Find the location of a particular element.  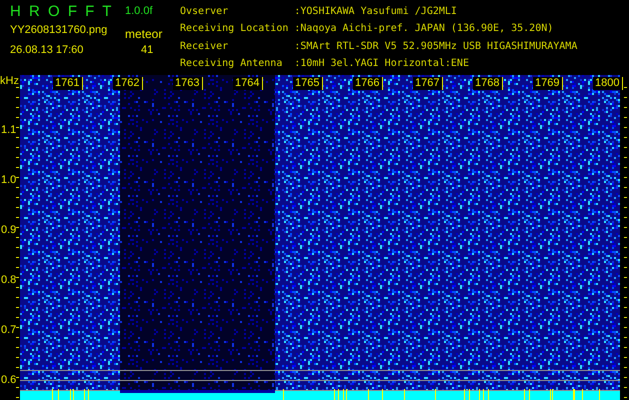

info-label: Receiving Antenna is located at coordinates (232, 64).